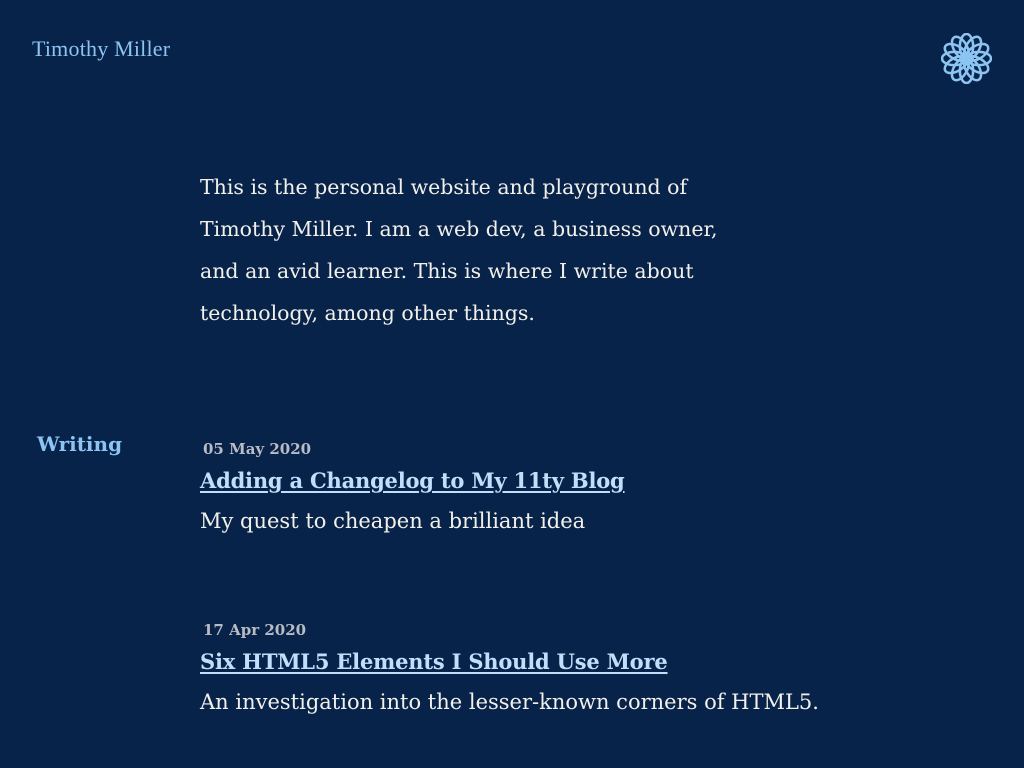  What do you see at coordinates (257, 449) in the screenshot?
I see `post-date: 05 May 2020` at bounding box center [257, 449].